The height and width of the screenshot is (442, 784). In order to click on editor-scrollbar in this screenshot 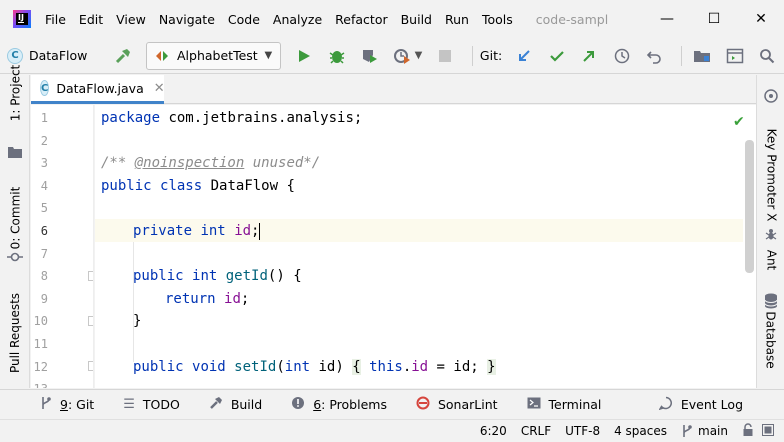, I will do `click(749, 246)`.